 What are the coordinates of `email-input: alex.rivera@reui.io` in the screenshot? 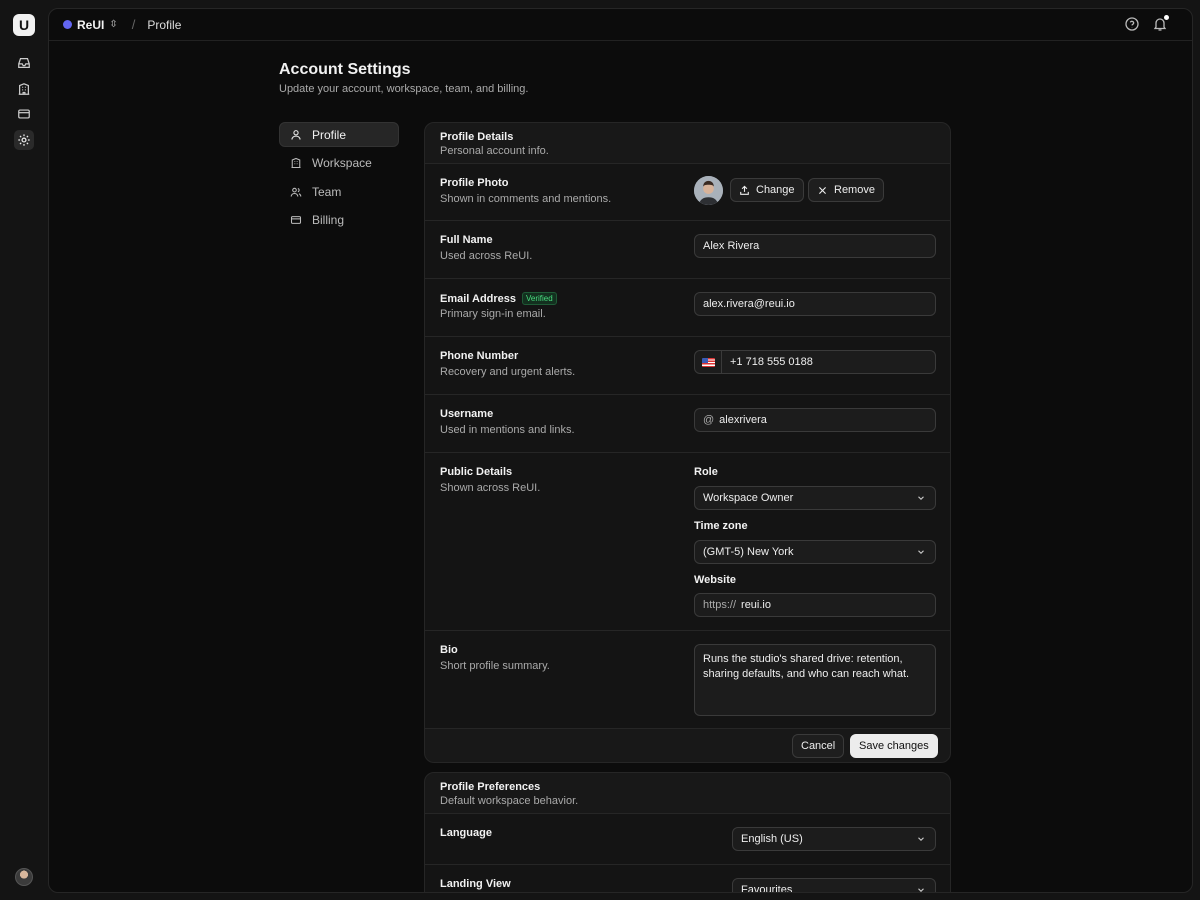 It's located at (815, 304).